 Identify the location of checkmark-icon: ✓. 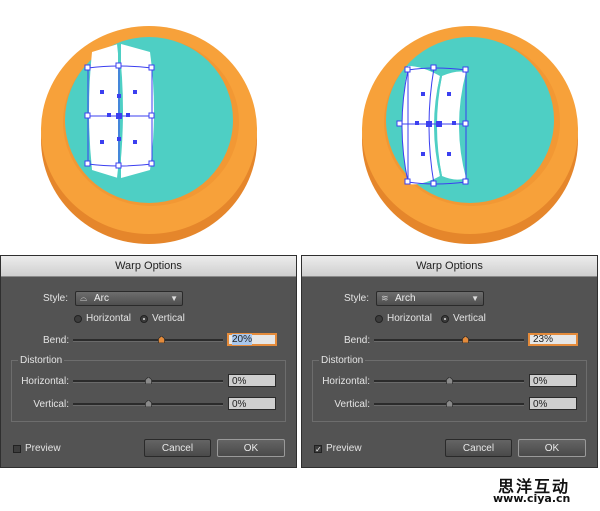
(318, 449).